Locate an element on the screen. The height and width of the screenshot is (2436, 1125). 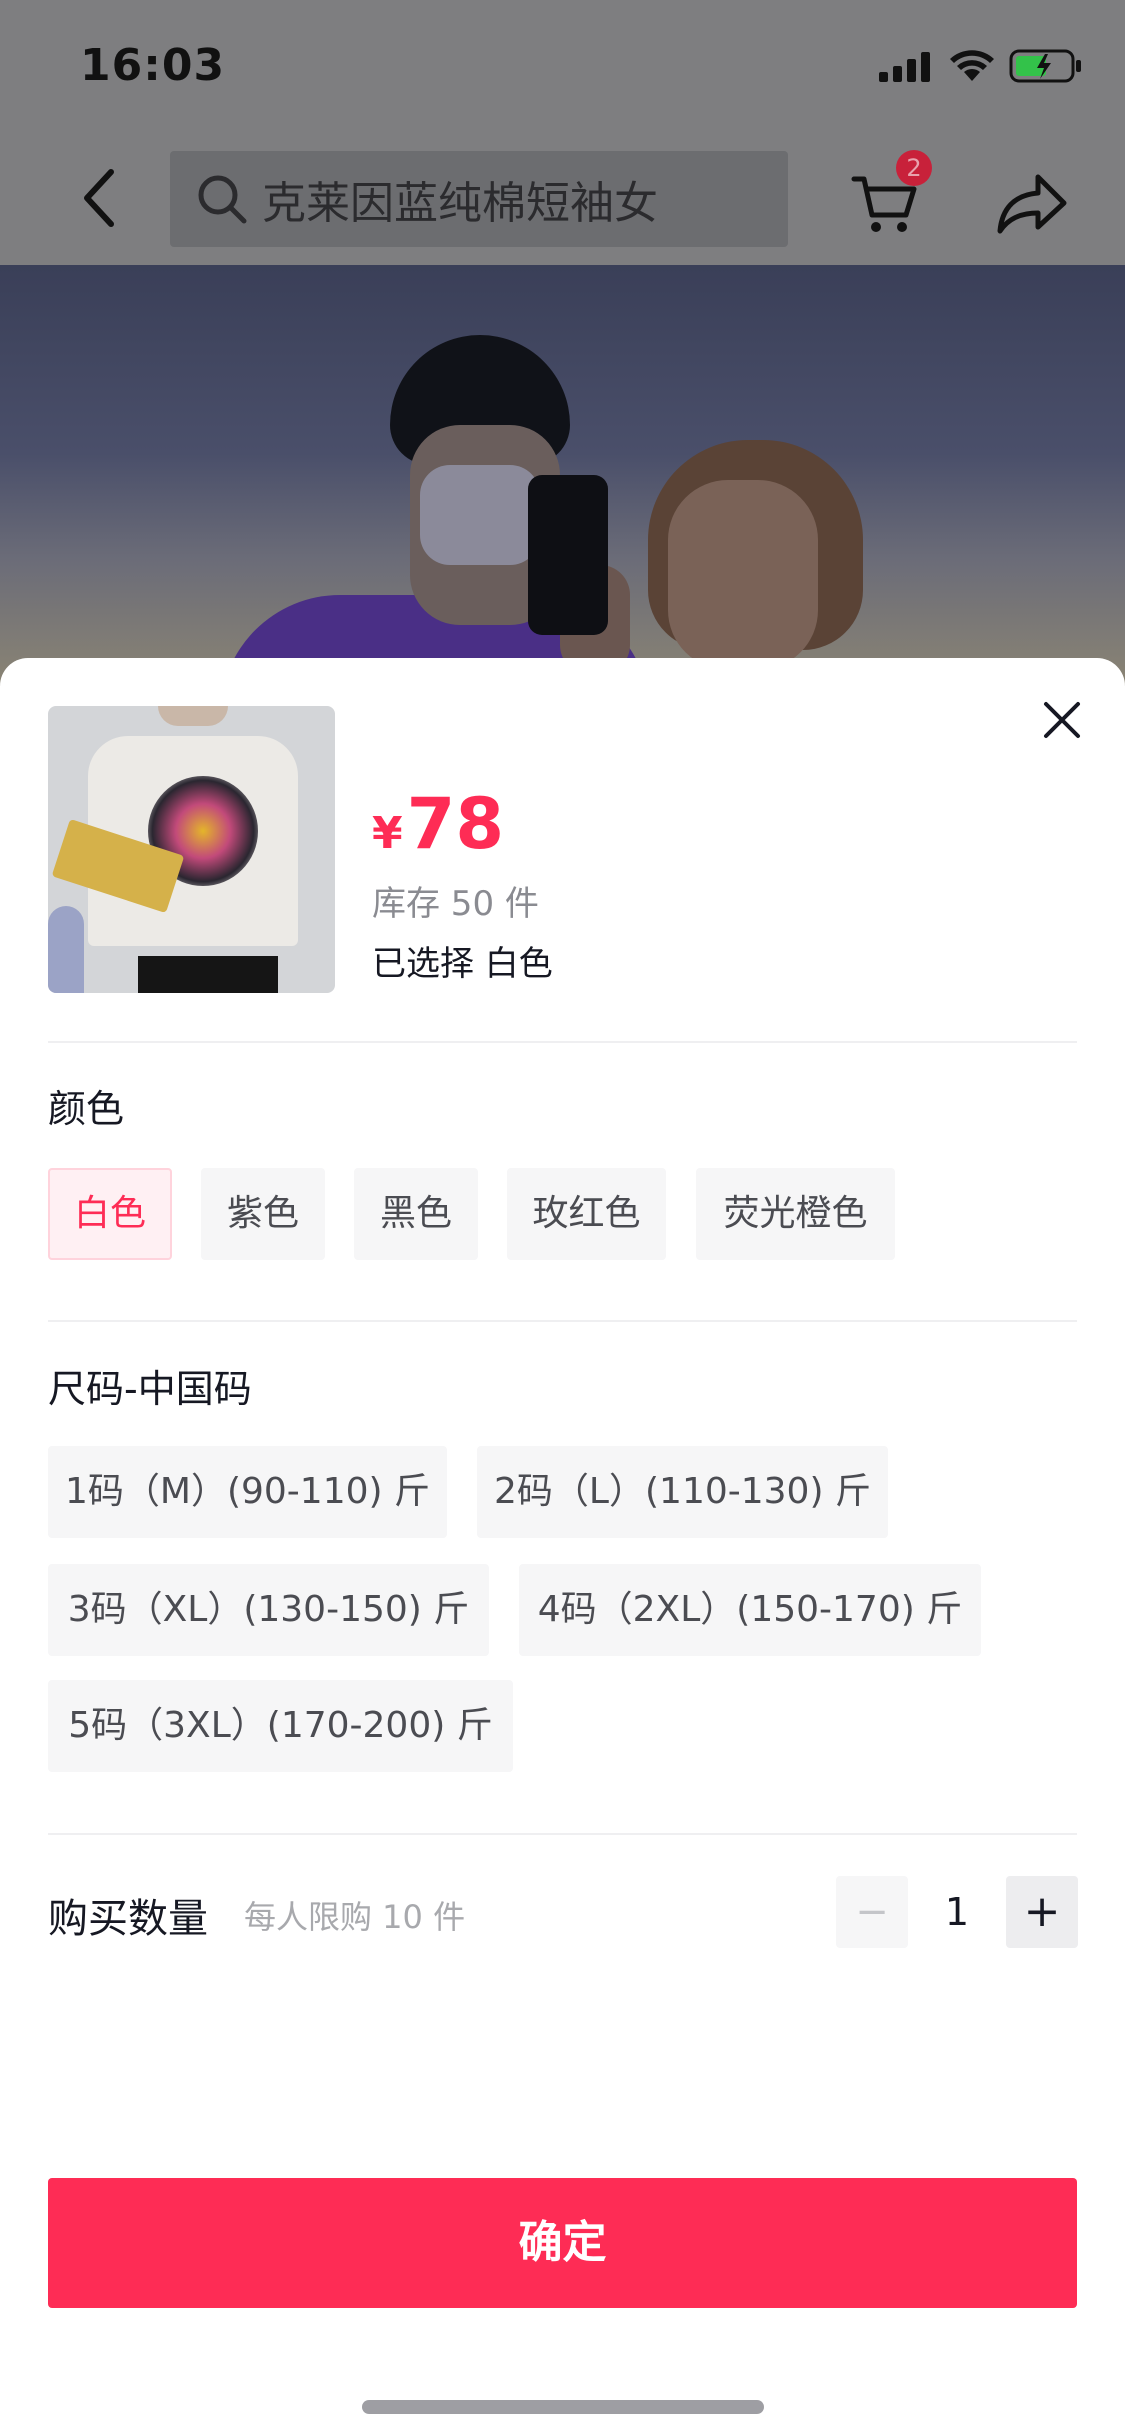
size-option-m: 1码（M）(90-110) 斤 is located at coordinates (247, 1492).